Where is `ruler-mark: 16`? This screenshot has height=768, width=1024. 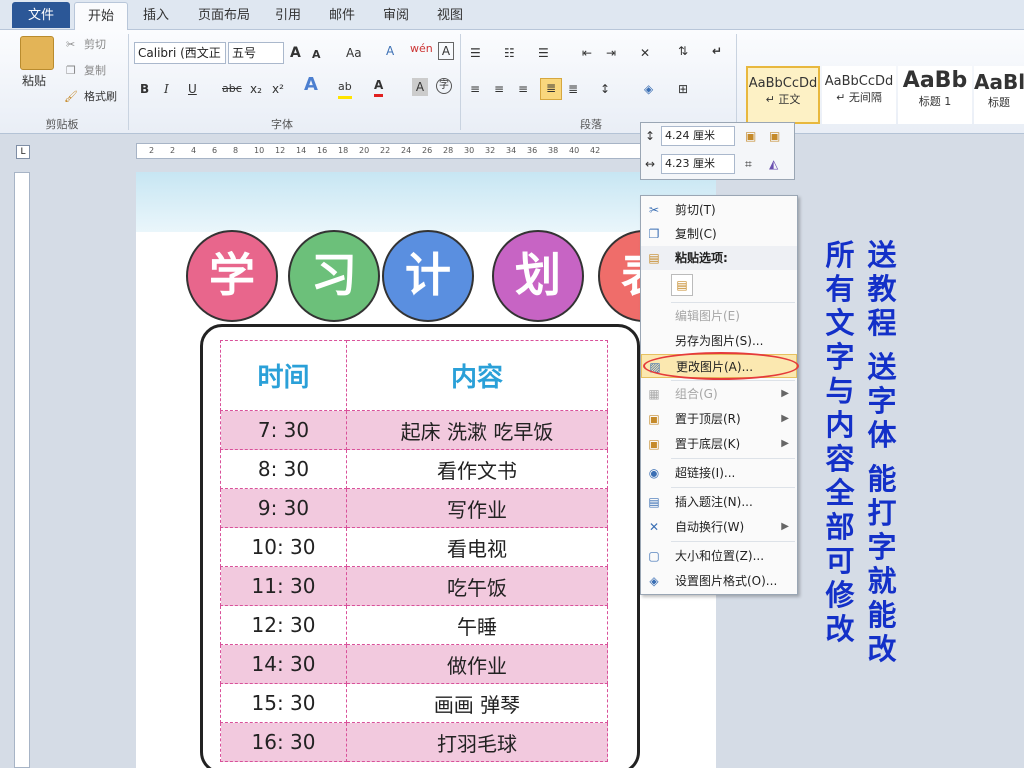
ruler-mark: 16 is located at coordinates (322, 150).